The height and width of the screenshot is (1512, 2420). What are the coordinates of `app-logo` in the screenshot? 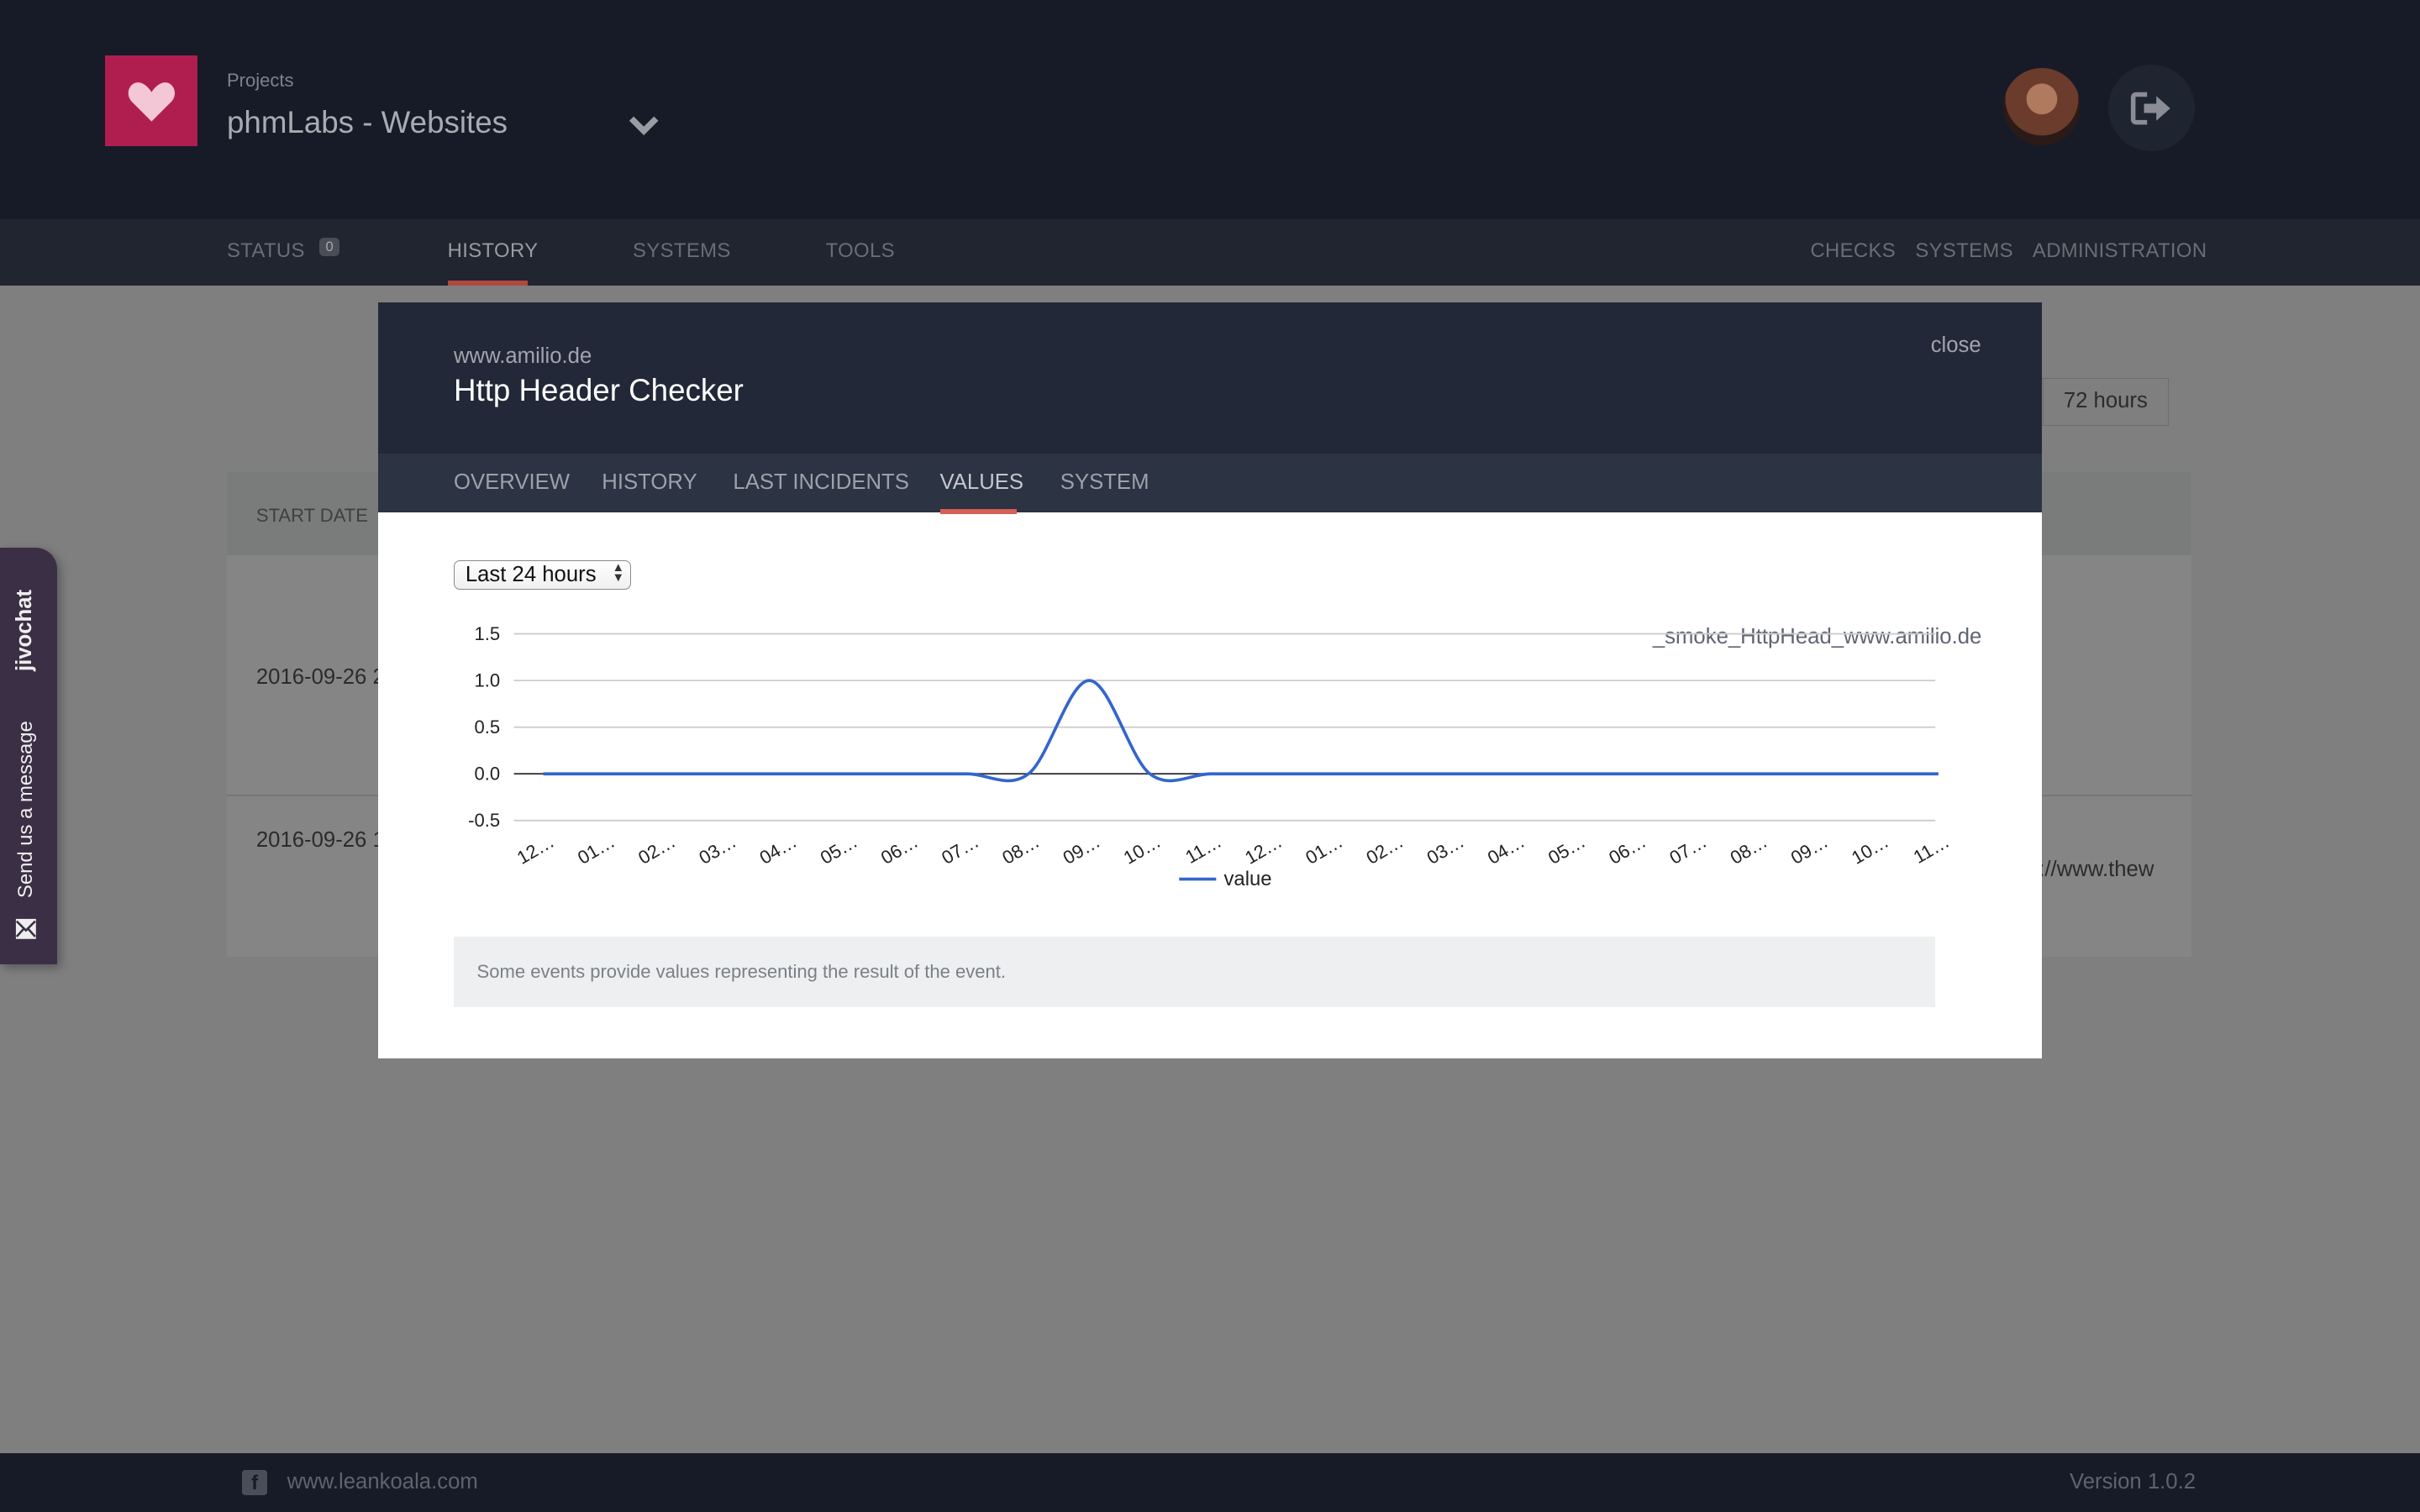 It's located at (151, 101).